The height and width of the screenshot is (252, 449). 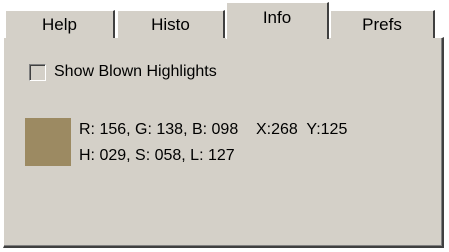 I want to click on tab-help: Help, so click(x=60, y=24).